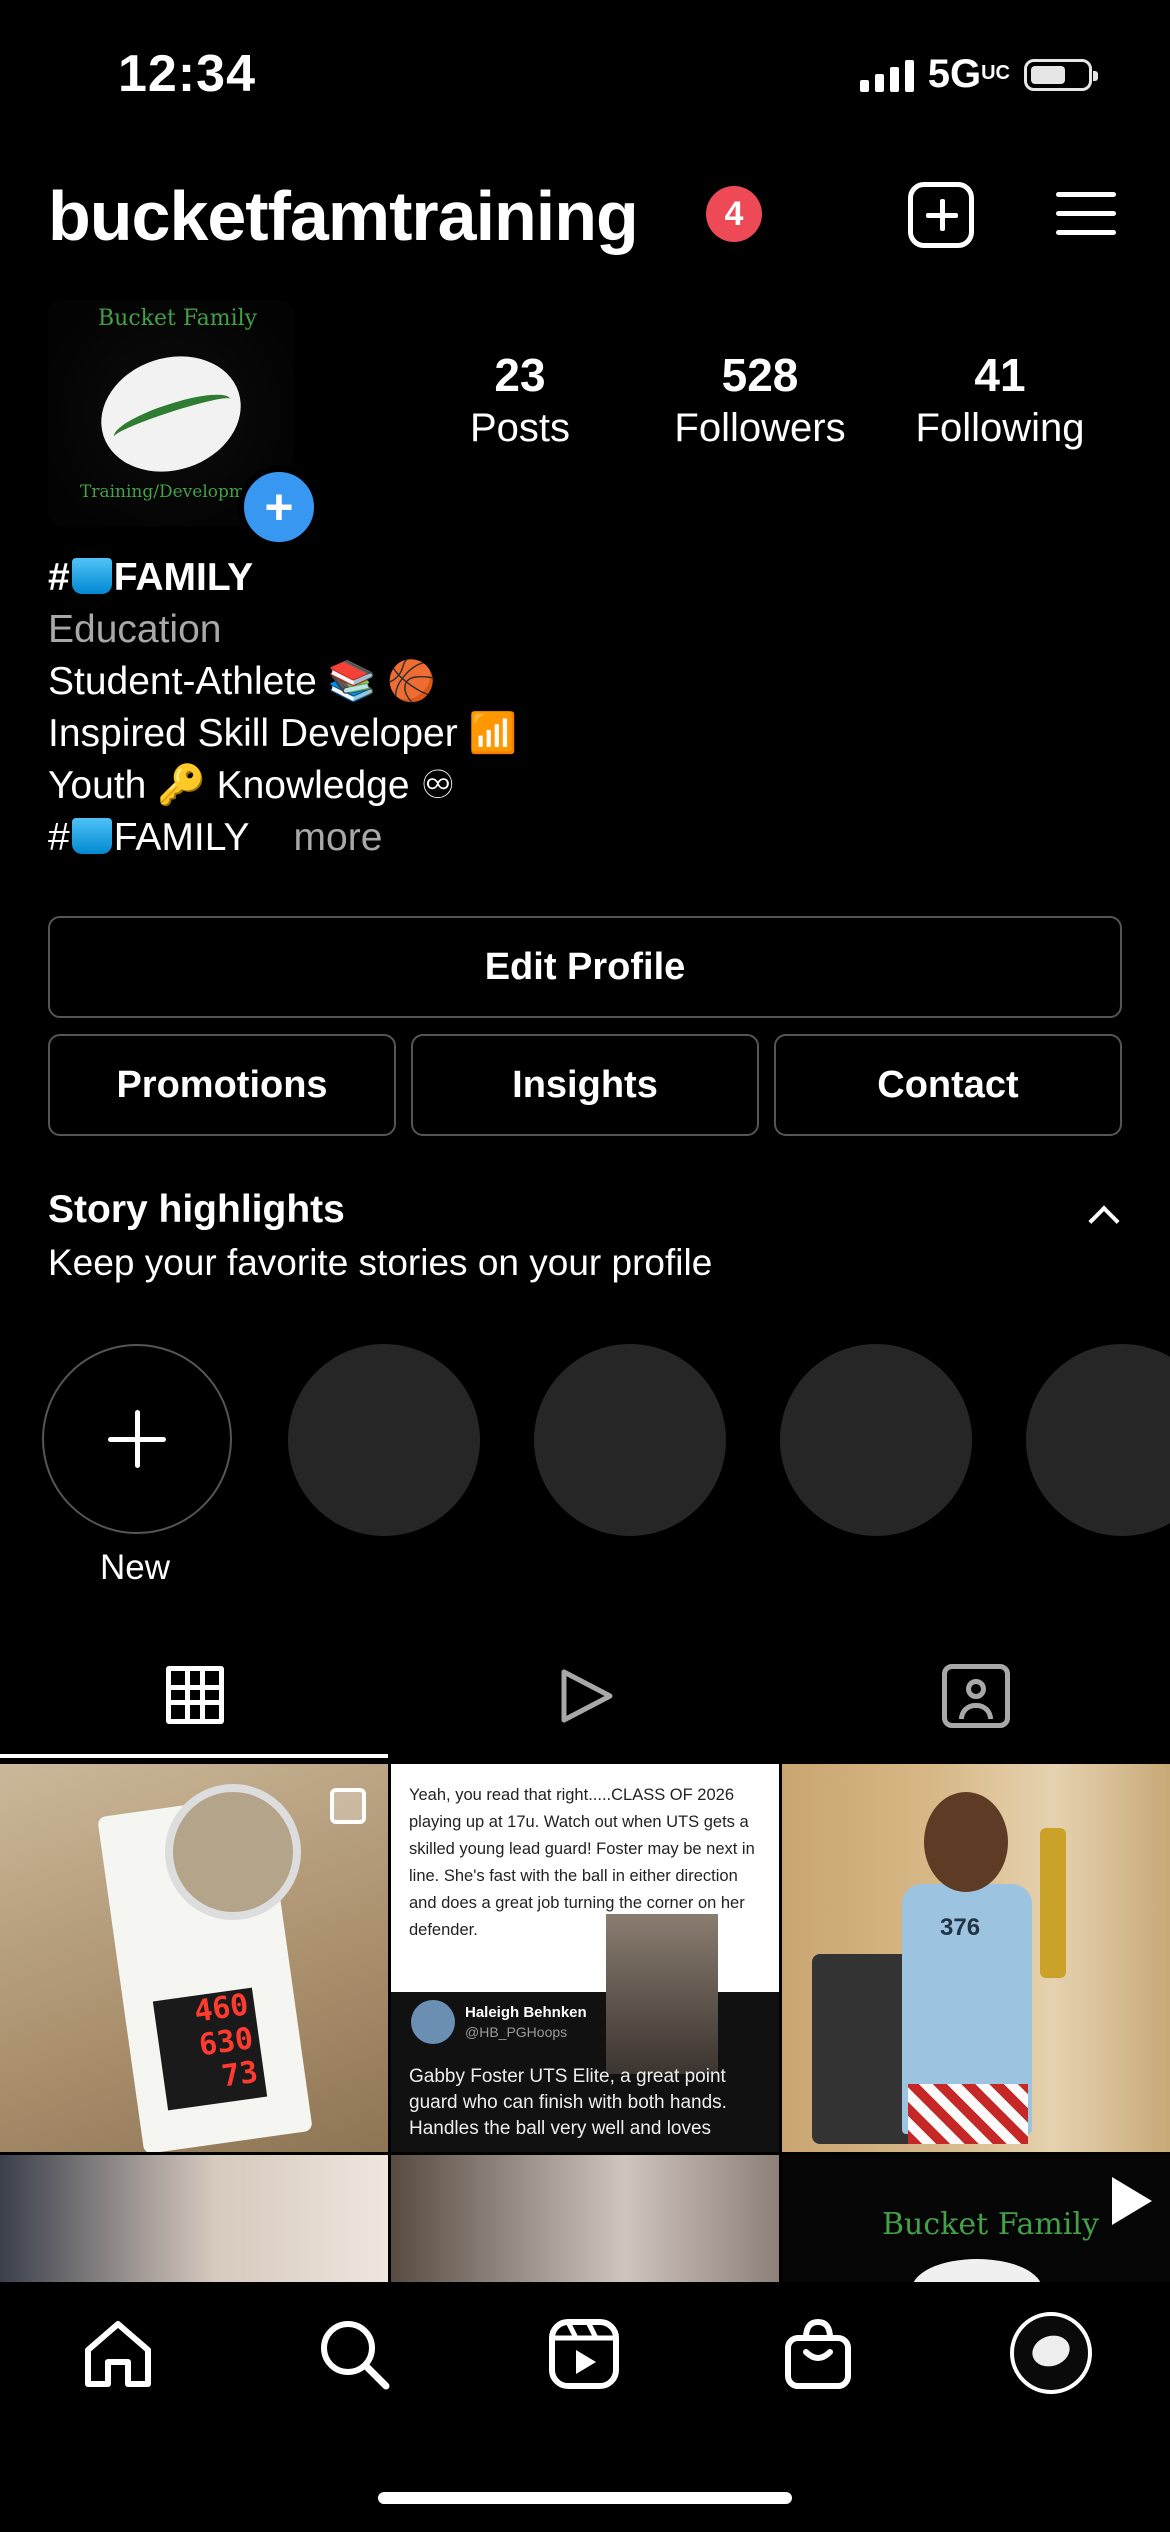 The image size is (1170, 2532). What do you see at coordinates (948, 1085) in the screenshot?
I see `contact-button: Contact` at bounding box center [948, 1085].